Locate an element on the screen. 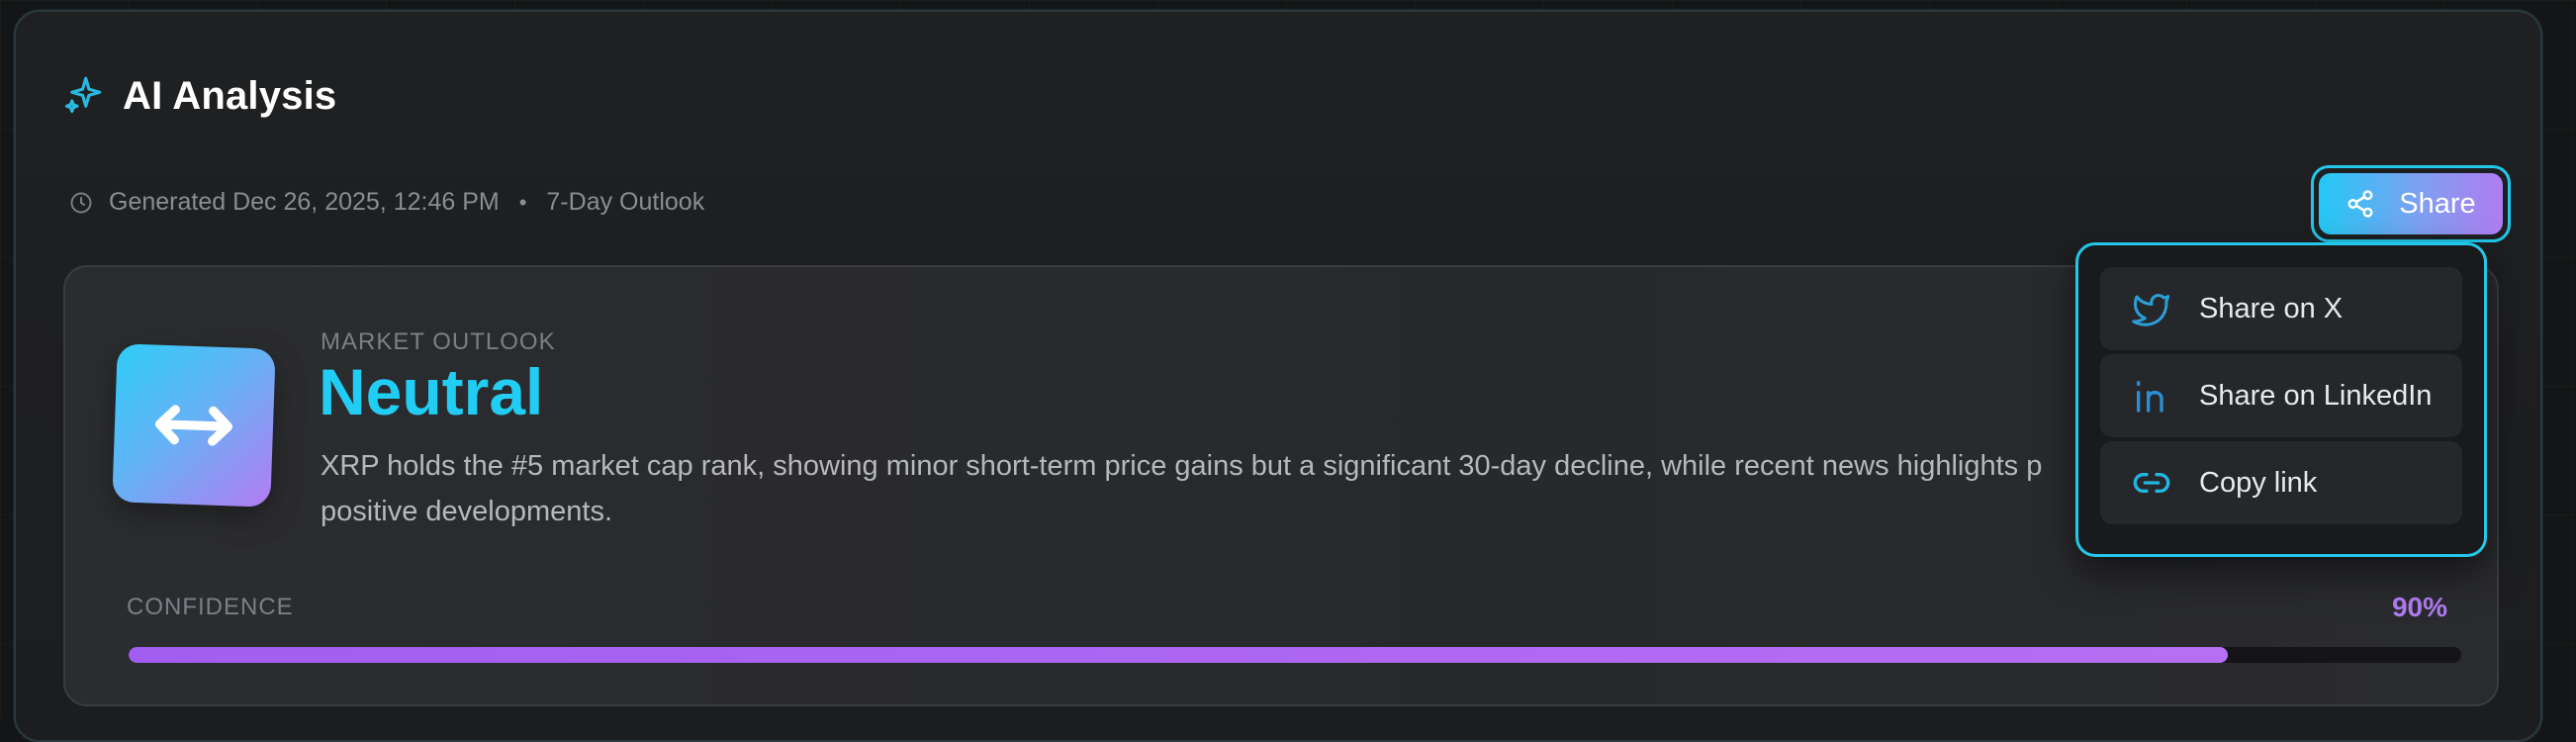 The image size is (2576, 742). arrows-left-right-icon is located at coordinates (193, 425).